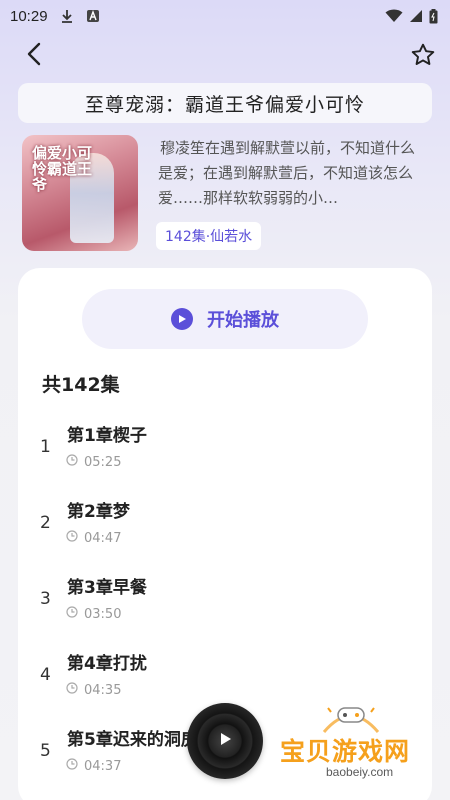 Image resolution: width=450 pixels, height=800 pixels. Describe the element at coordinates (209, 236) in the screenshot. I see `book-meta-tag: 142集·仙若水` at that location.